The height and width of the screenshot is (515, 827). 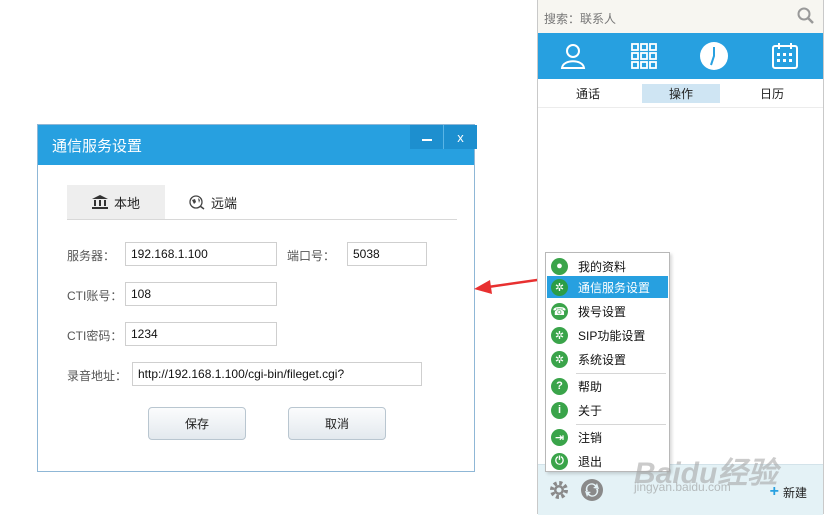 What do you see at coordinates (426, 137) in the screenshot?
I see `minimize-button` at bounding box center [426, 137].